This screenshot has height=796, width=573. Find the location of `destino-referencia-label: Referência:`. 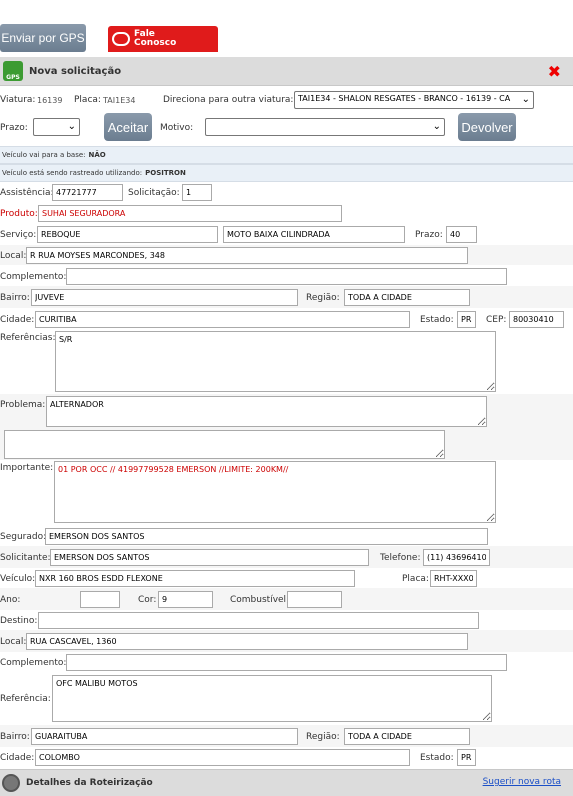

destino-referencia-label: Referência: is located at coordinates (25, 699).